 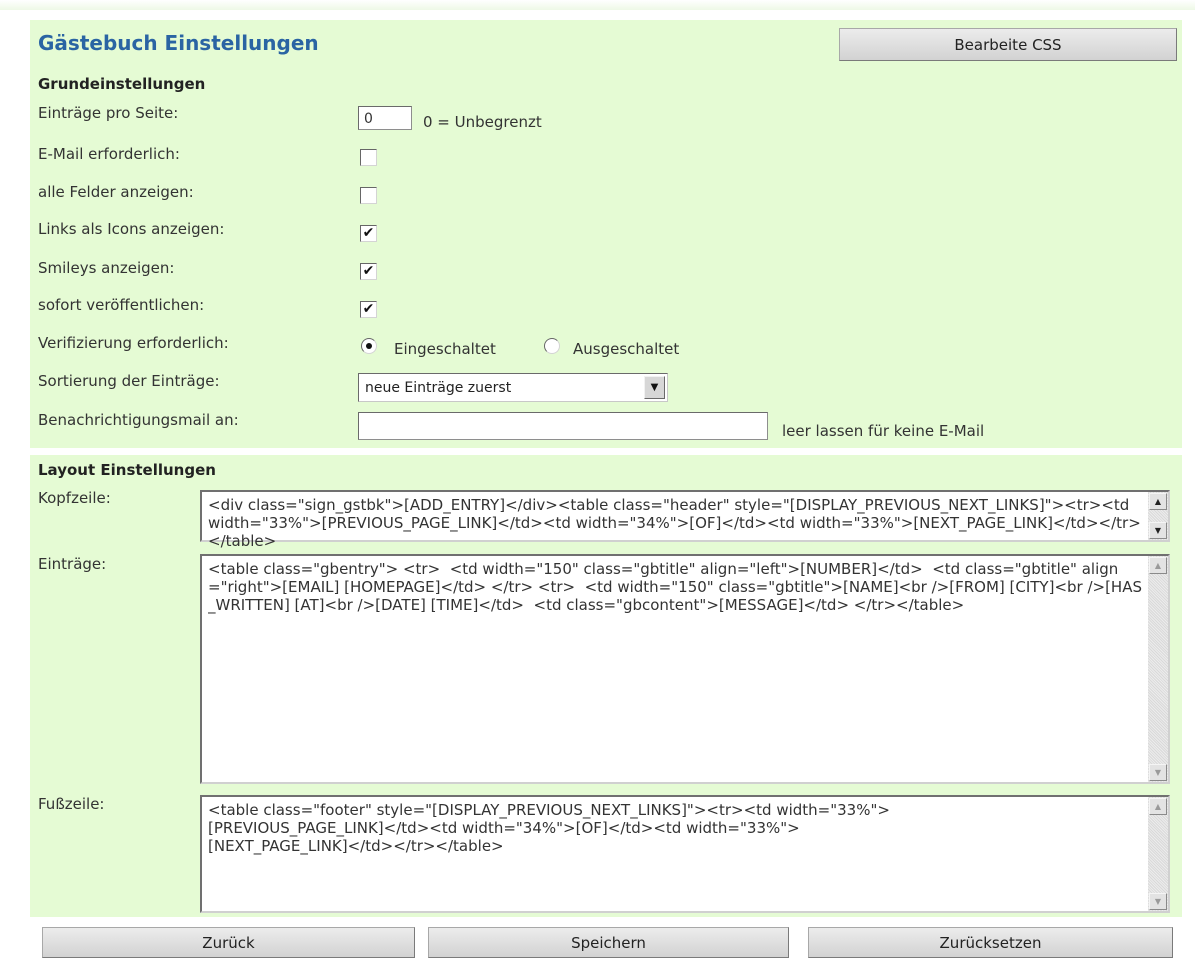 What do you see at coordinates (552, 346) in the screenshot?
I see `verification-off-radio` at bounding box center [552, 346].